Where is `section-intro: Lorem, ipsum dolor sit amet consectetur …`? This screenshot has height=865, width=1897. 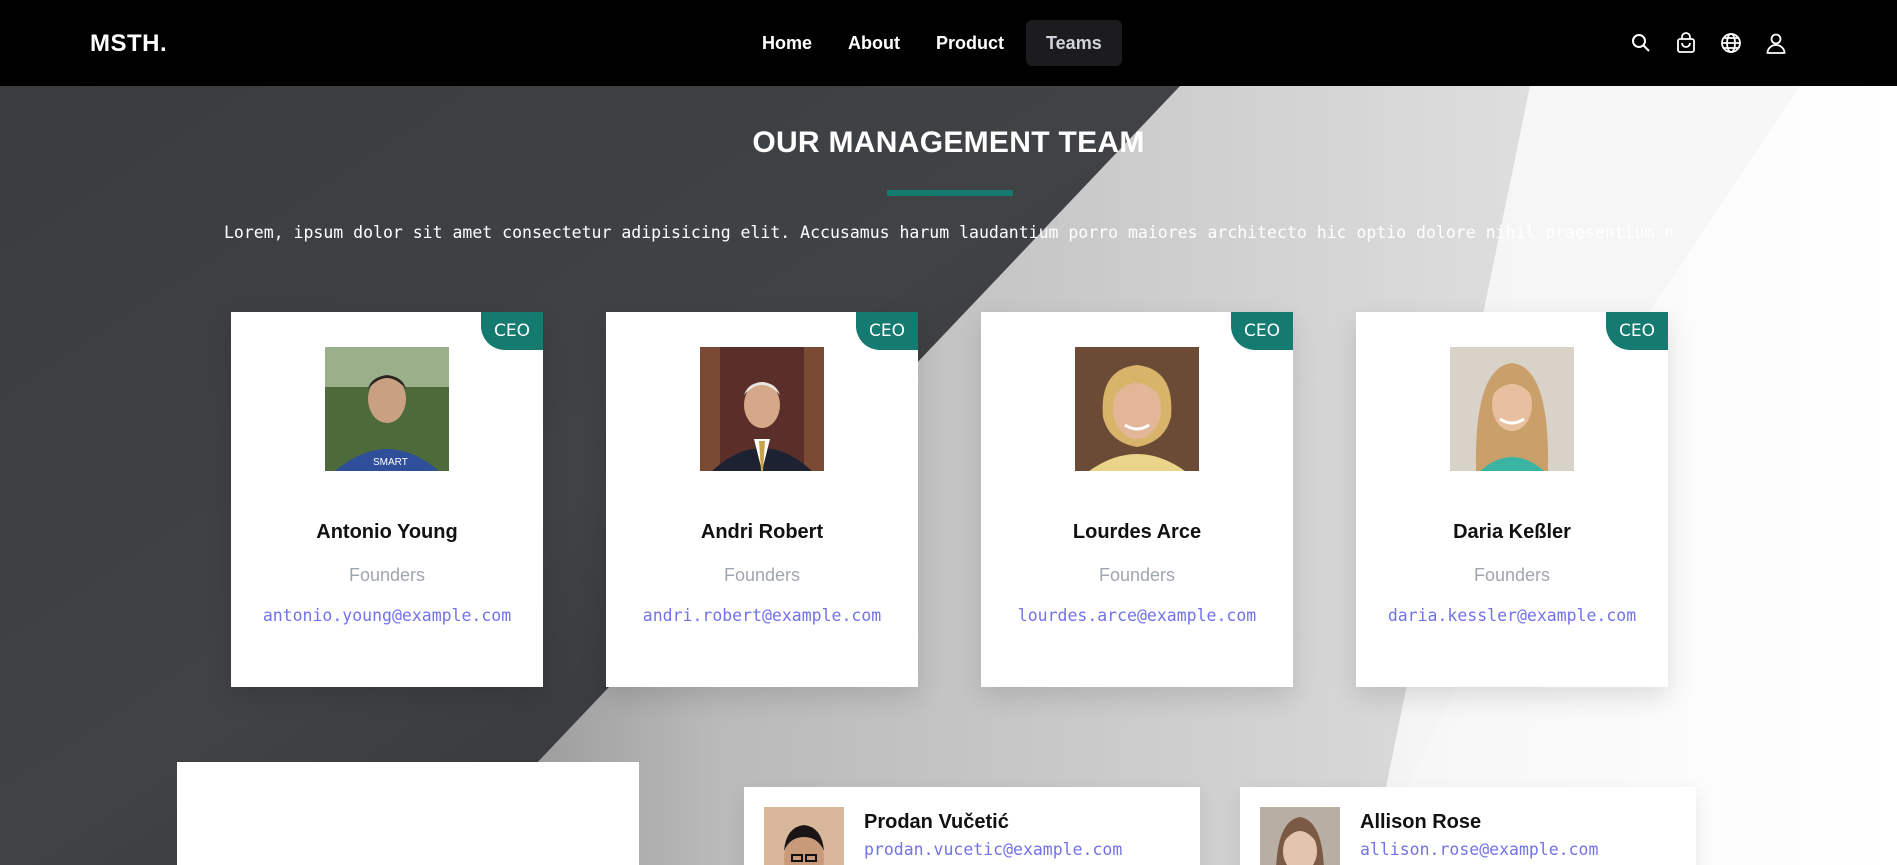
section-intro: Lorem, ipsum dolor sit amet consectetur … is located at coordinates (948, 232).